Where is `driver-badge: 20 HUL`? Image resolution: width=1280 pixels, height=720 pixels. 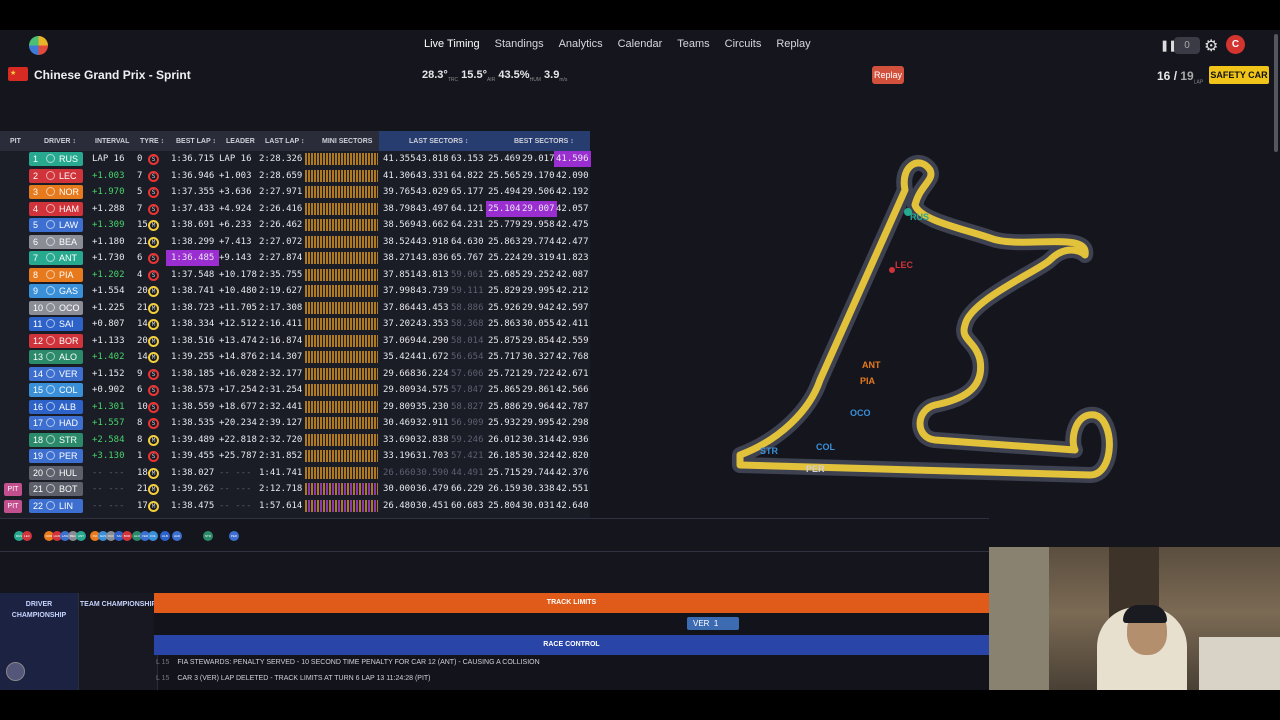
driver-badge: 20 HUL is located at coordinates (56, 472).